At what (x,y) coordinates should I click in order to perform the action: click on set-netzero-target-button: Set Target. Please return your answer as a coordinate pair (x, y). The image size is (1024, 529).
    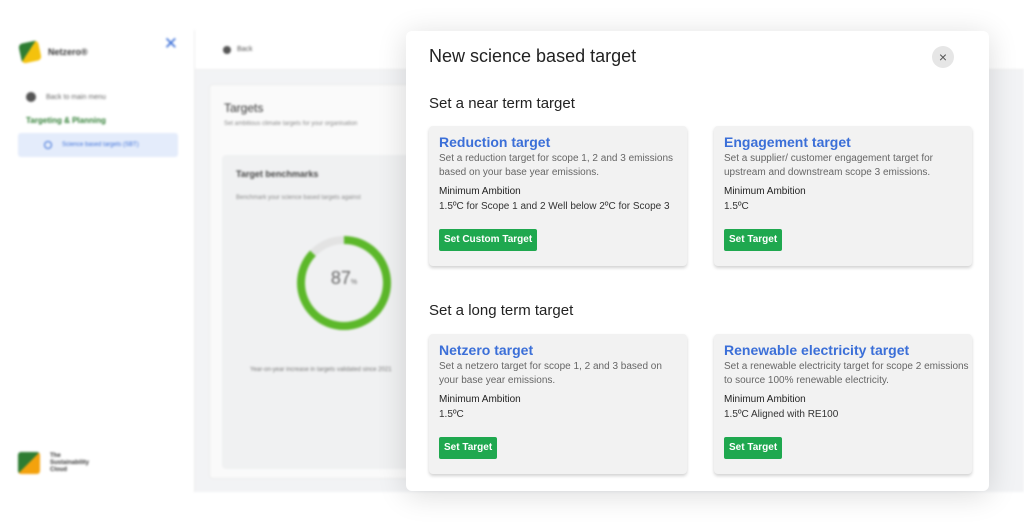
    Looking at the image, I should click on (468, 448).